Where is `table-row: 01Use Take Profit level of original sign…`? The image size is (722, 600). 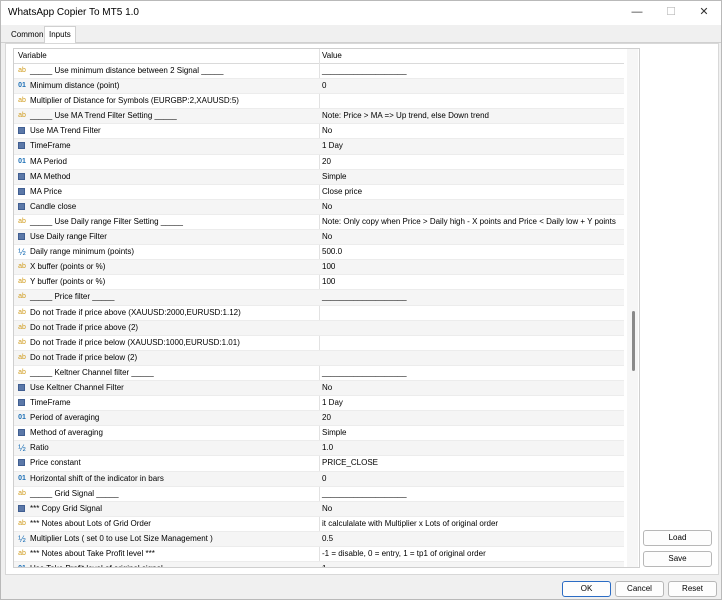 table-row: 01Use Take Profit level of original sign… is located at coordinates (319, 564).